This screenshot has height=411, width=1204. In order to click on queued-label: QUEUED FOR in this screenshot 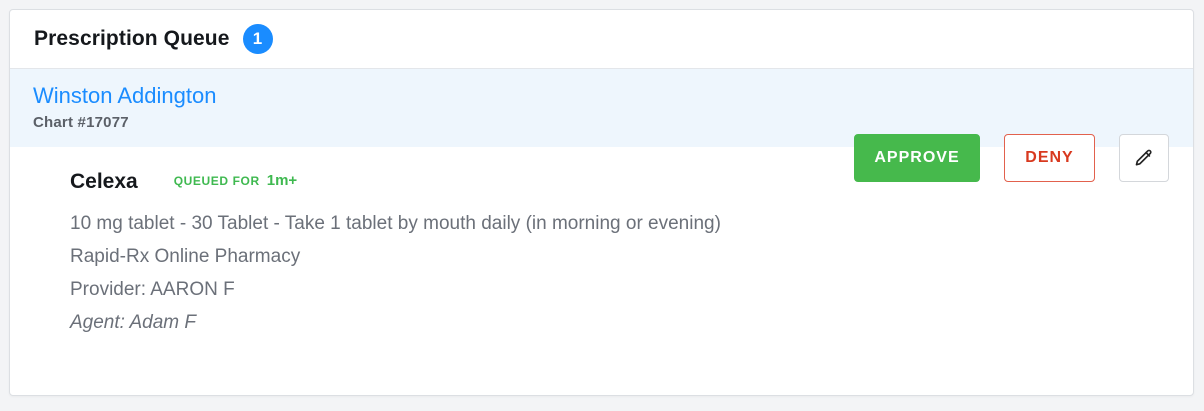, I will do `click(216, 181)`.